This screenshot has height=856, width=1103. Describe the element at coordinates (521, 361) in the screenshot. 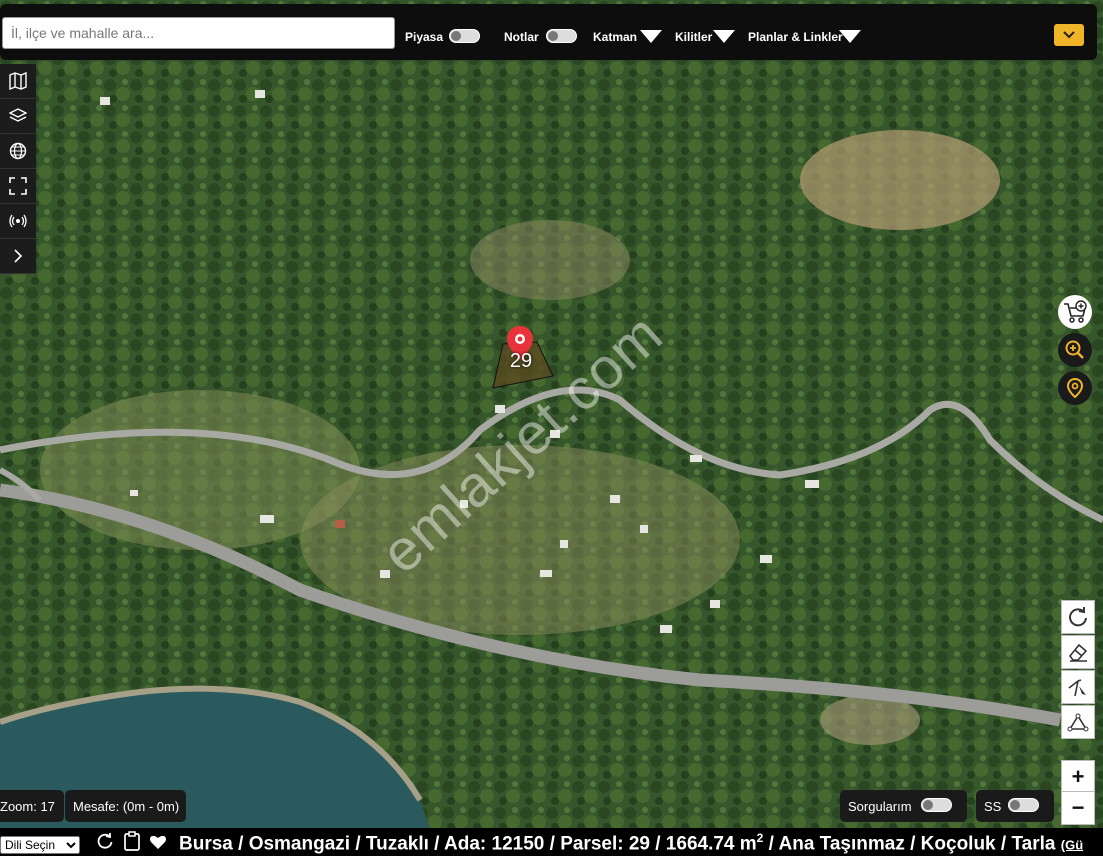

I see `parcel-number-label: 29` at that location.